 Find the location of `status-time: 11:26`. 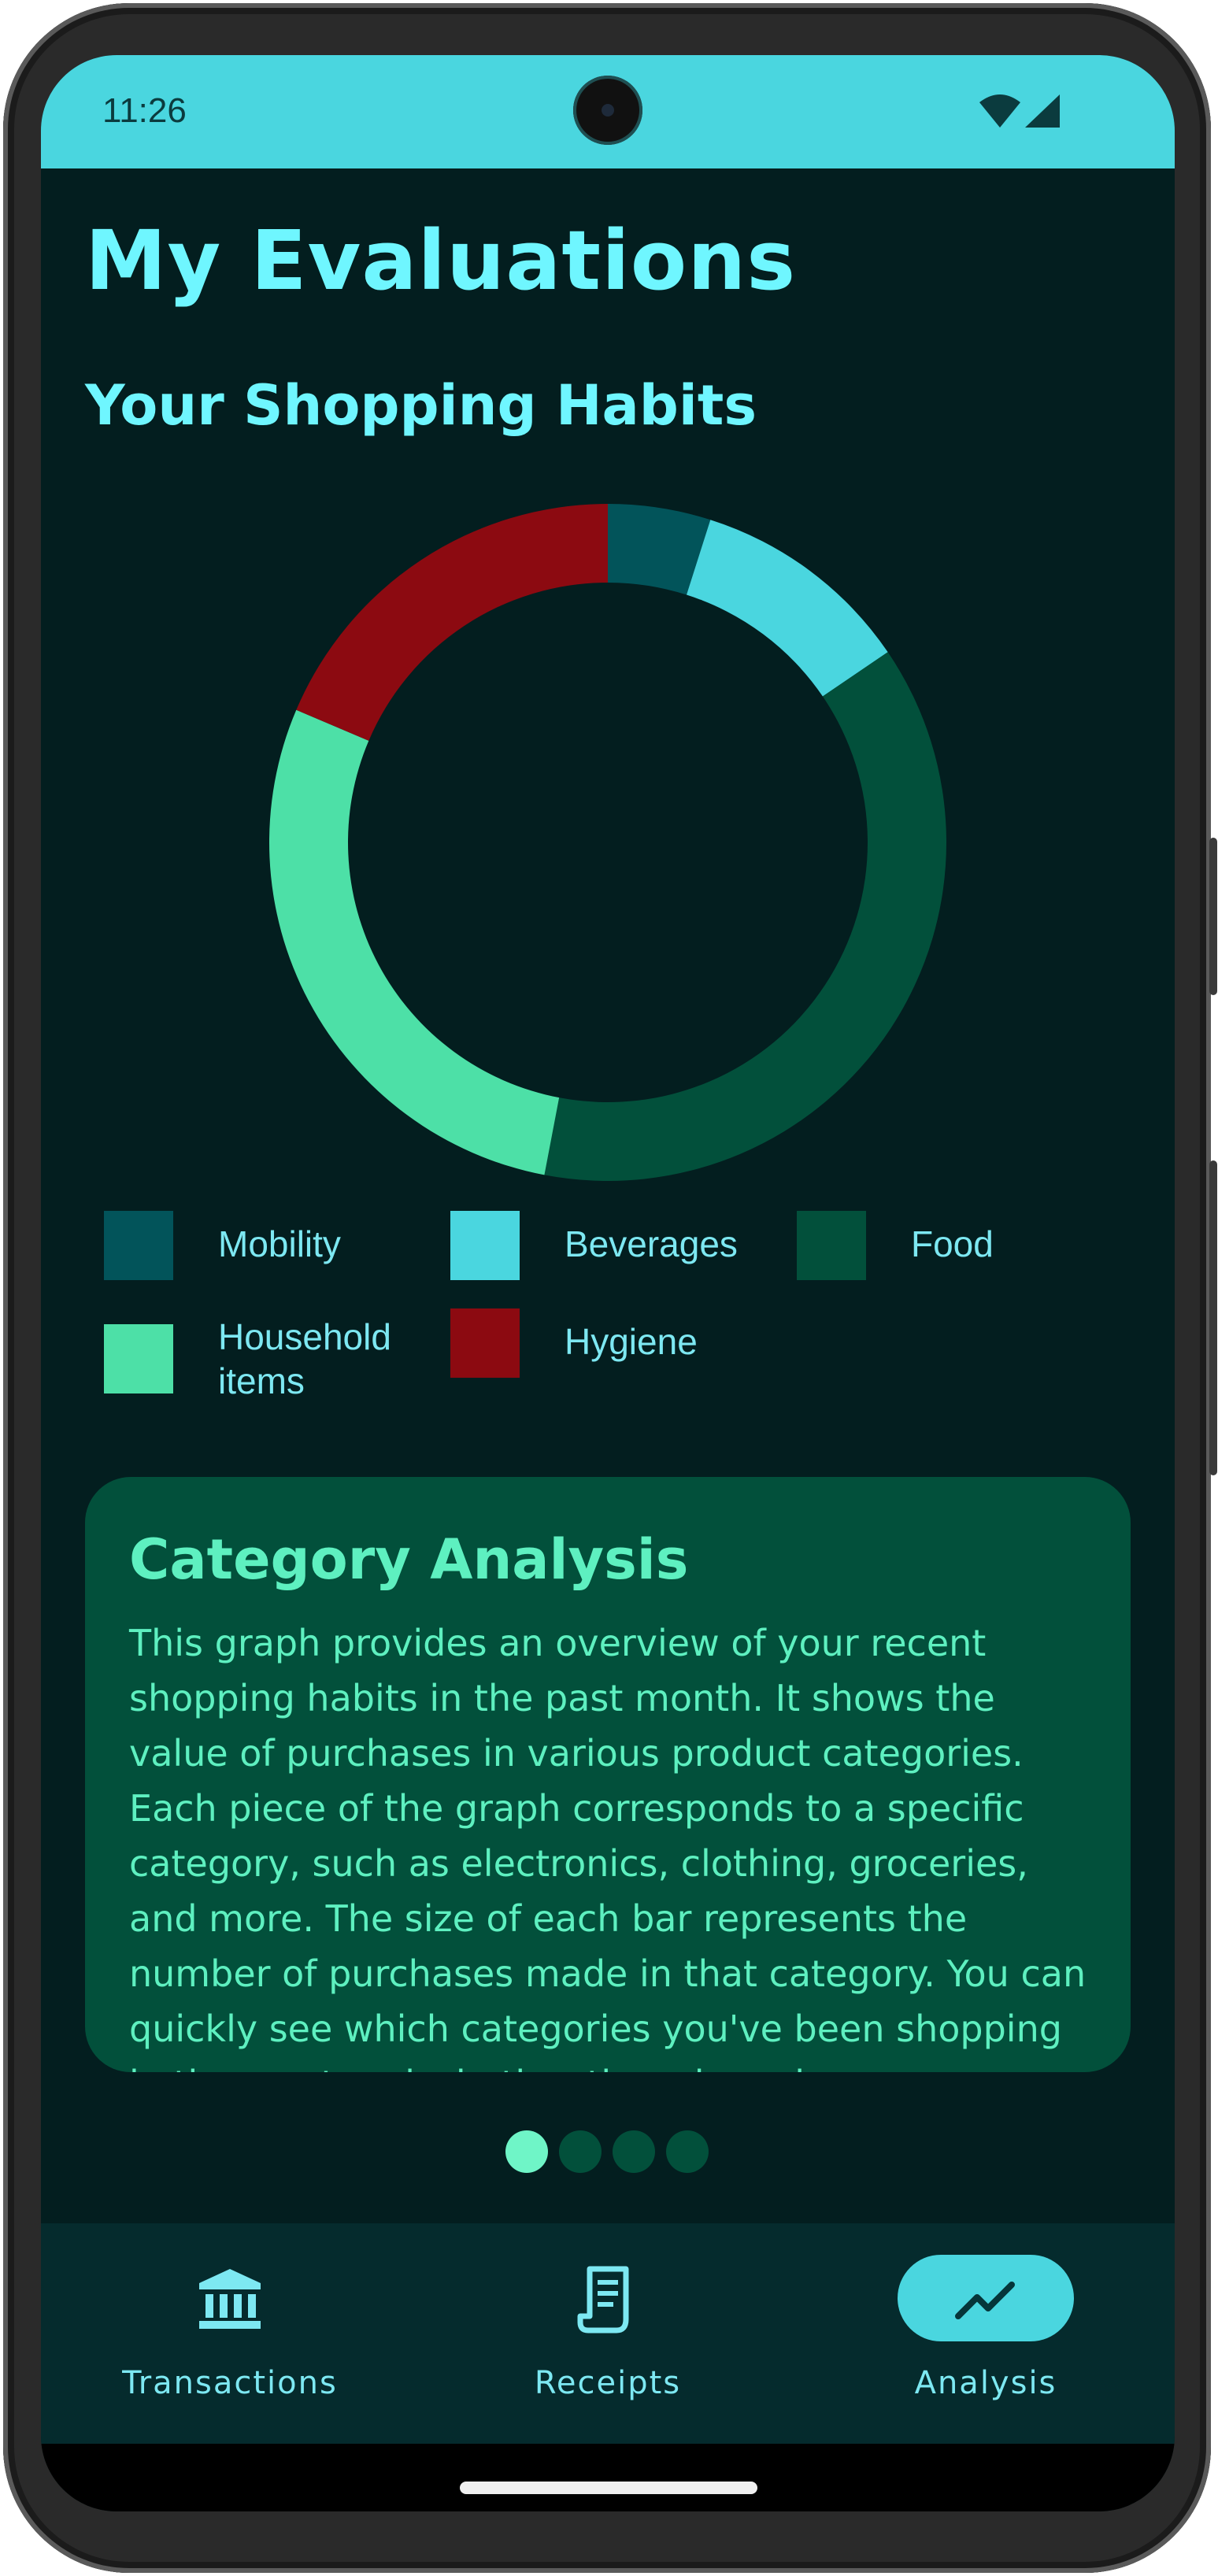

status-time: 11:26 is located at coordinates (144, 110).